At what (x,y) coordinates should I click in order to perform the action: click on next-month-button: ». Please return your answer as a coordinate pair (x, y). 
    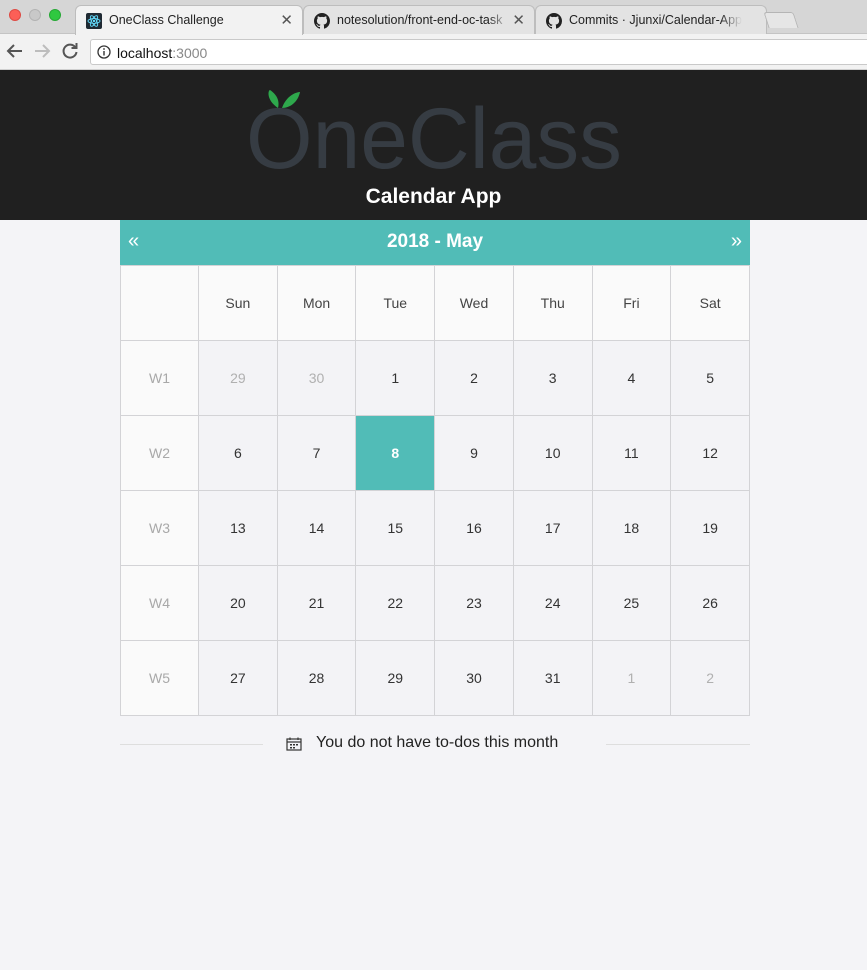
    Looking at the image, I should click on (736, 241).